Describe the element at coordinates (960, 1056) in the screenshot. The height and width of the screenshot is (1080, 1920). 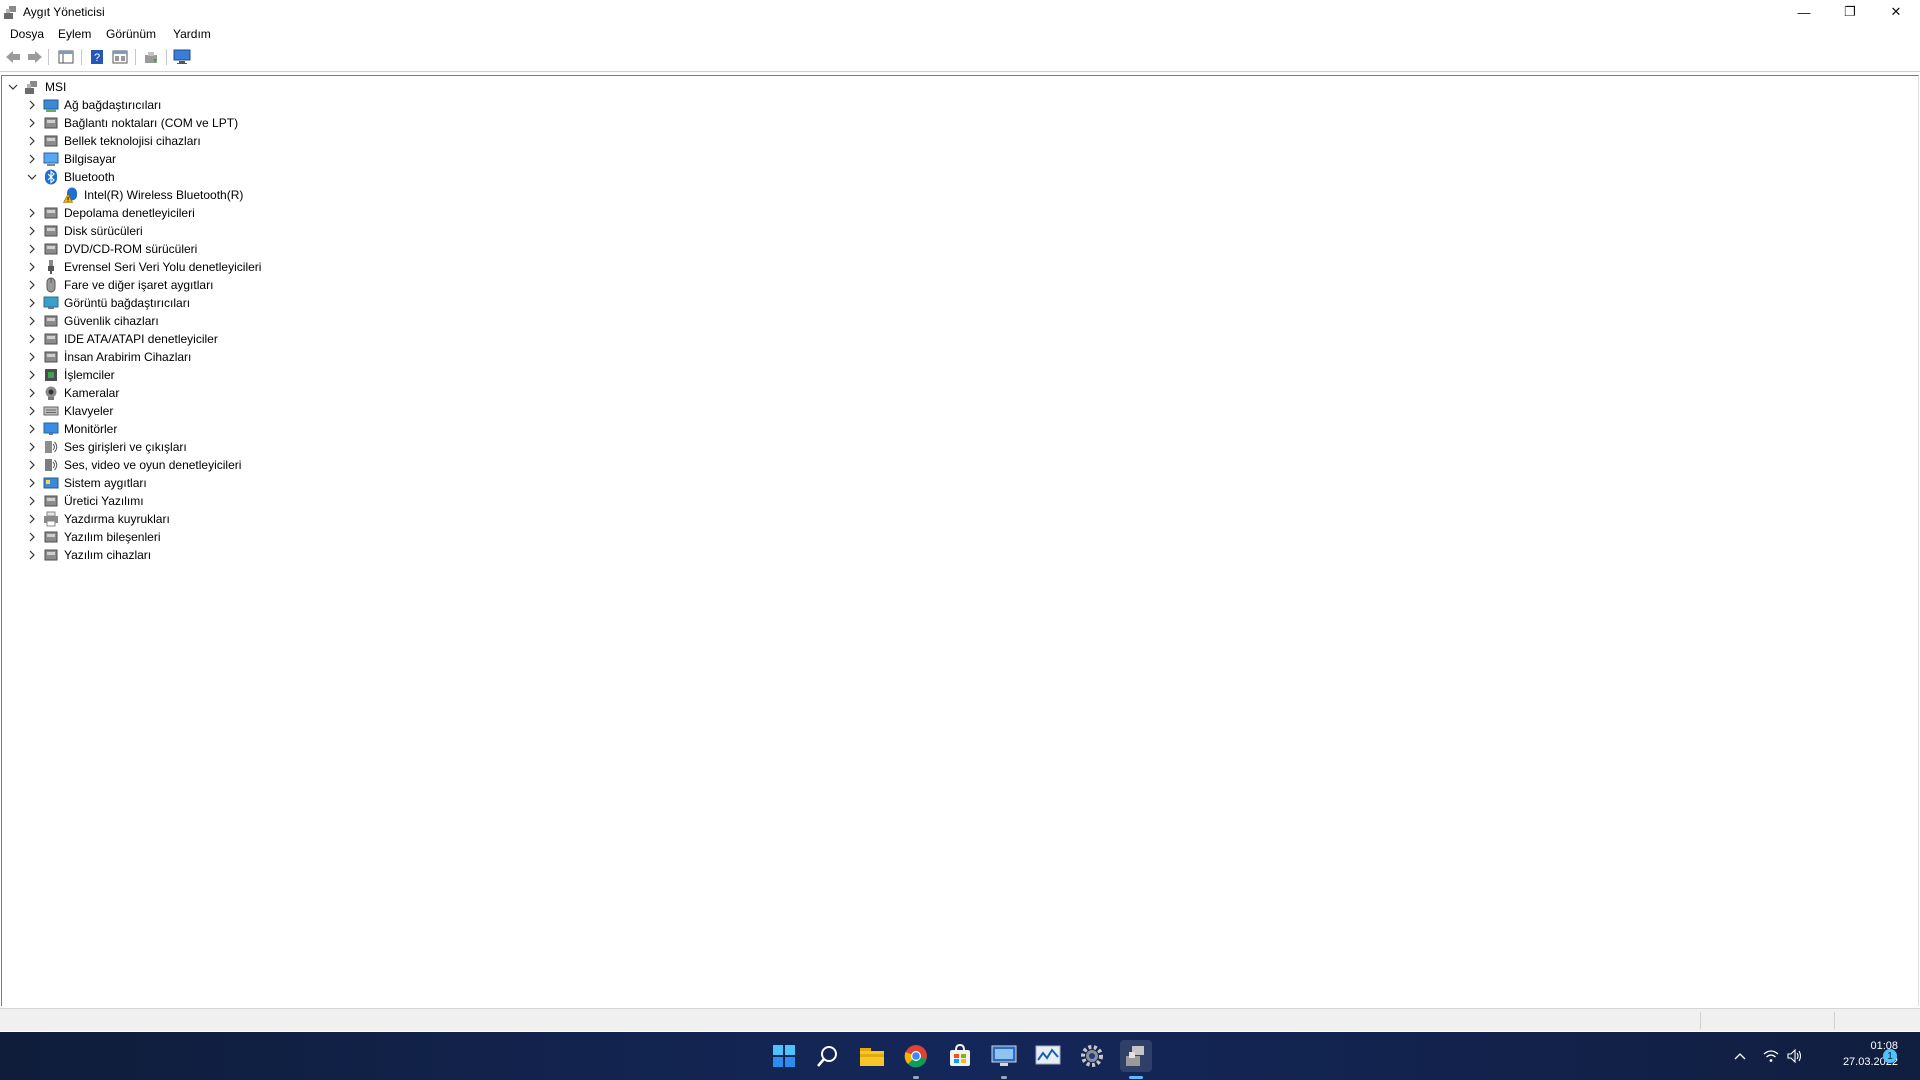
I see `store-button` at that location.